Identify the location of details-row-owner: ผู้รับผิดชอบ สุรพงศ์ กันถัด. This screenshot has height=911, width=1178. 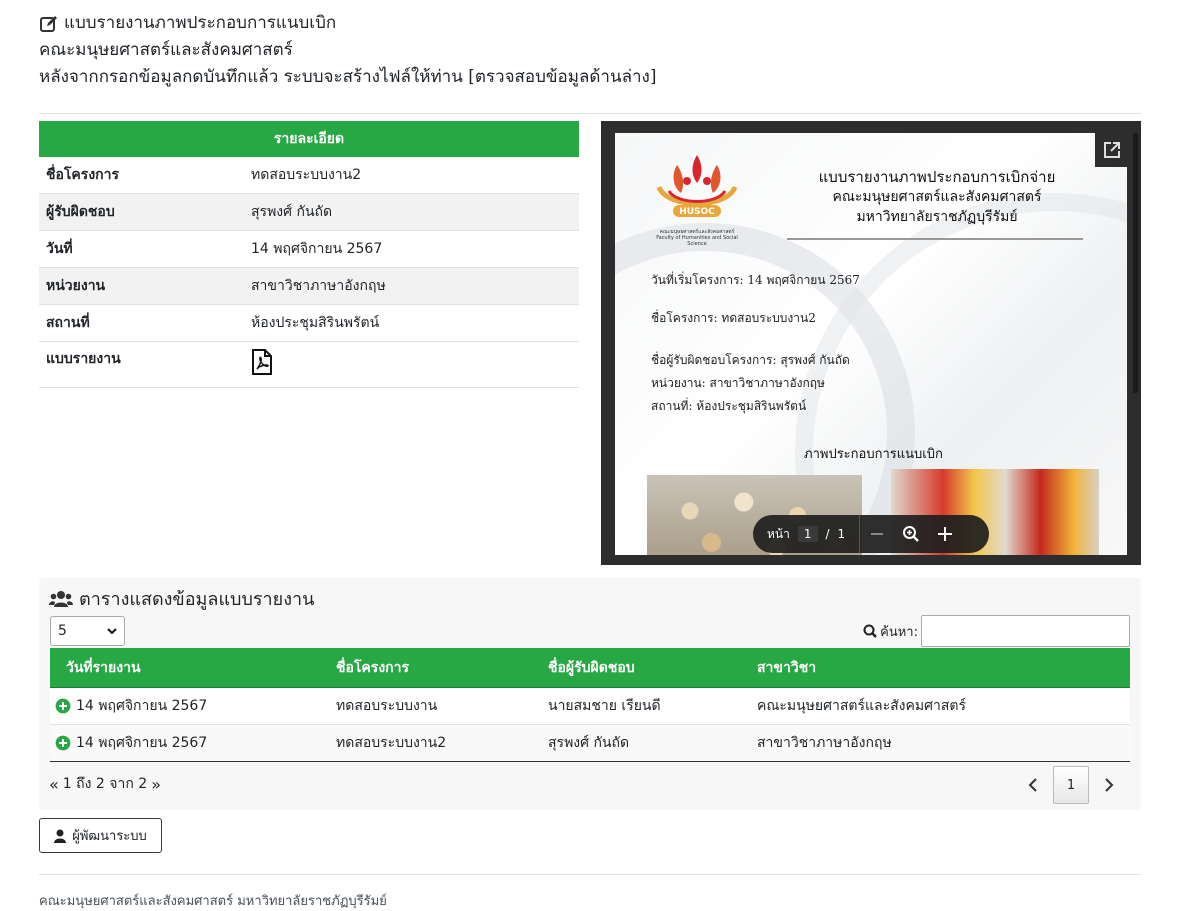
(309, 212).